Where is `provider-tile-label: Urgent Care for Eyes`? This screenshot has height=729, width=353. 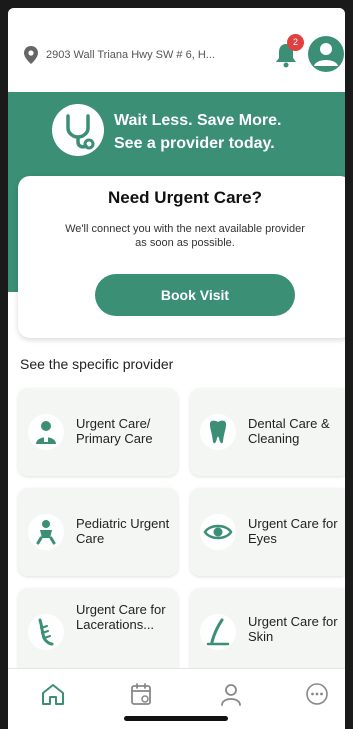
provider-tile-label: Urgent Care for Eyes is located at coordinates (293, 531).